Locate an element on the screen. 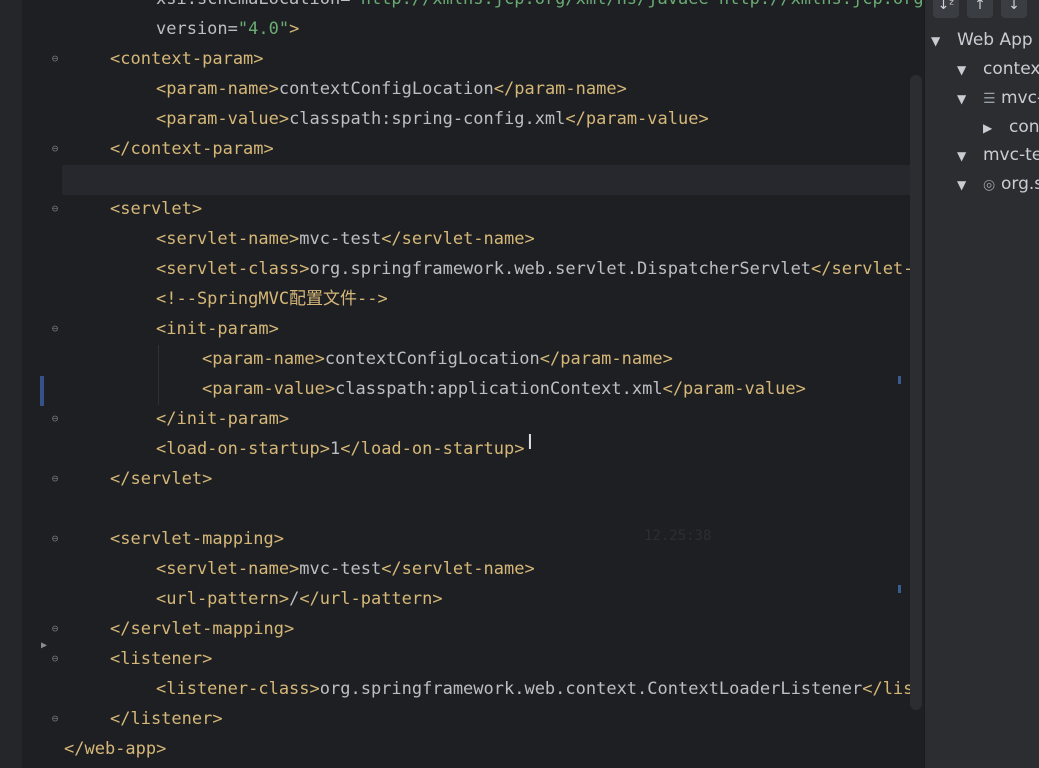 The width and height of the screenshot is (1039, 768). structure-node: ▼ Web App is located at coordinates (982, 40).